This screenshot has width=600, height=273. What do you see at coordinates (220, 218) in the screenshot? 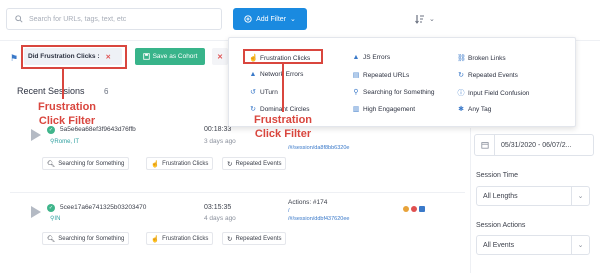
I see `session-ago: 4 days ago` at bounding box center [220, 218].